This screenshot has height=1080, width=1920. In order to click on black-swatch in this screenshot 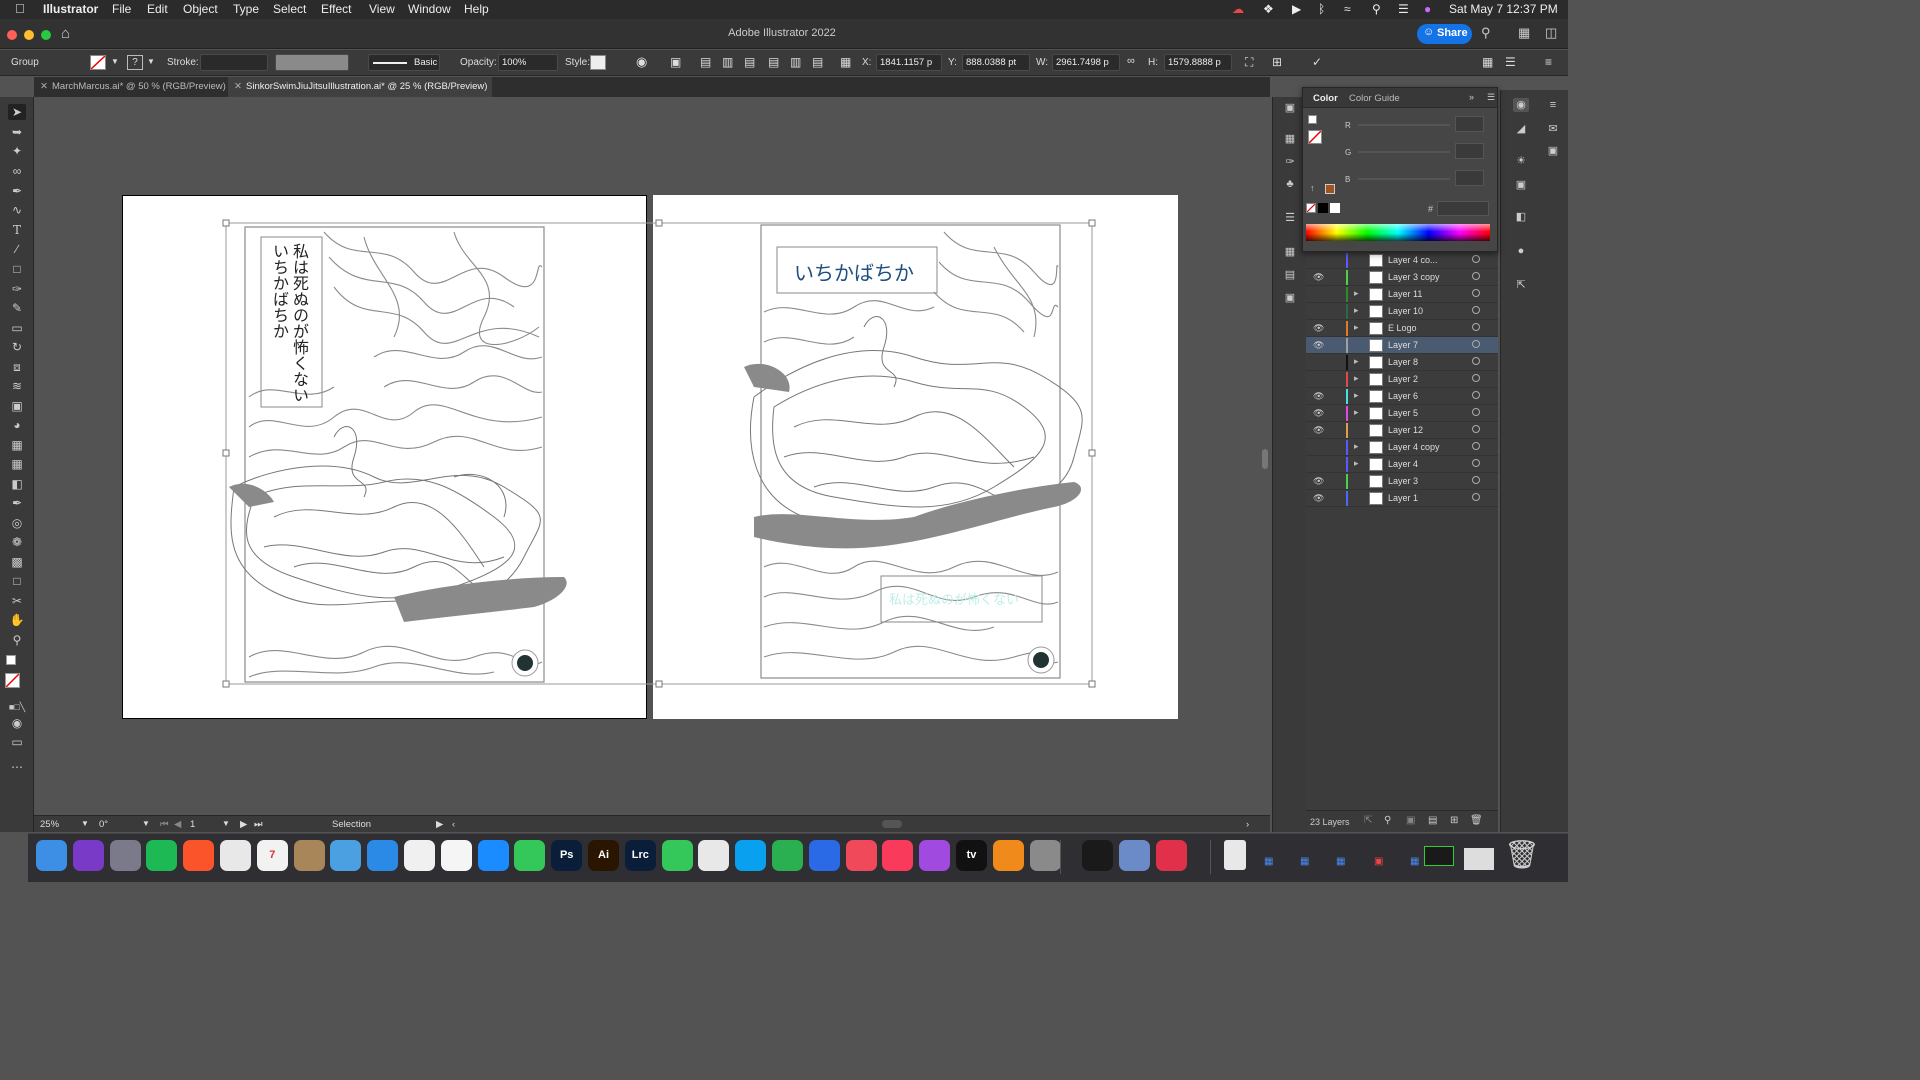, I will do `click(1323, 208)`.